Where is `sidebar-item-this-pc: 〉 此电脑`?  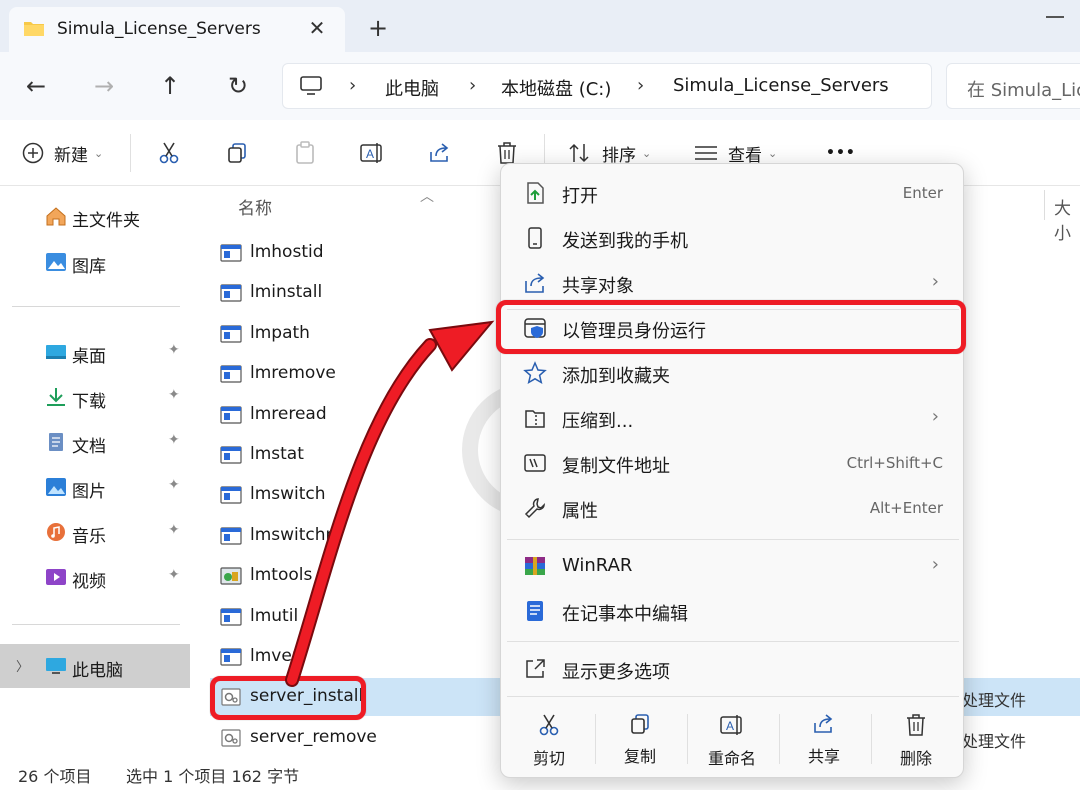
sidebar-item-this-pc: 〉 此电脑 is located at coordinates (95, 666).